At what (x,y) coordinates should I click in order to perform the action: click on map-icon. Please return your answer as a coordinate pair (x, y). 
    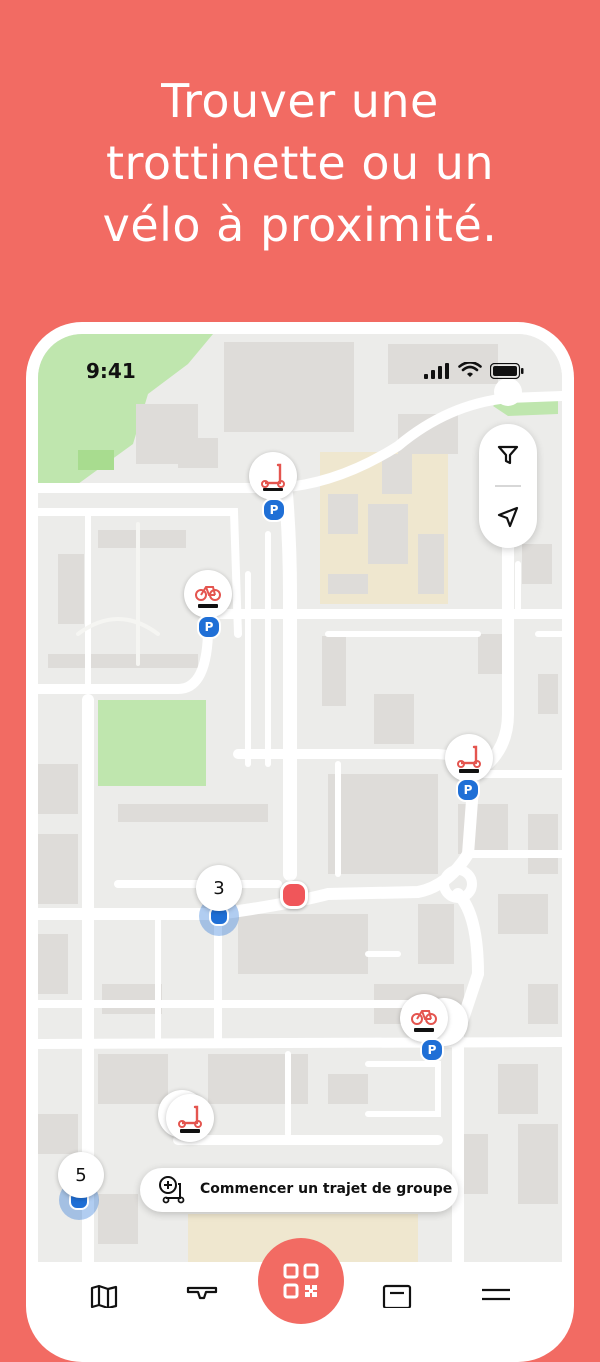
    Looking at the image, I should click on (104, 1296).